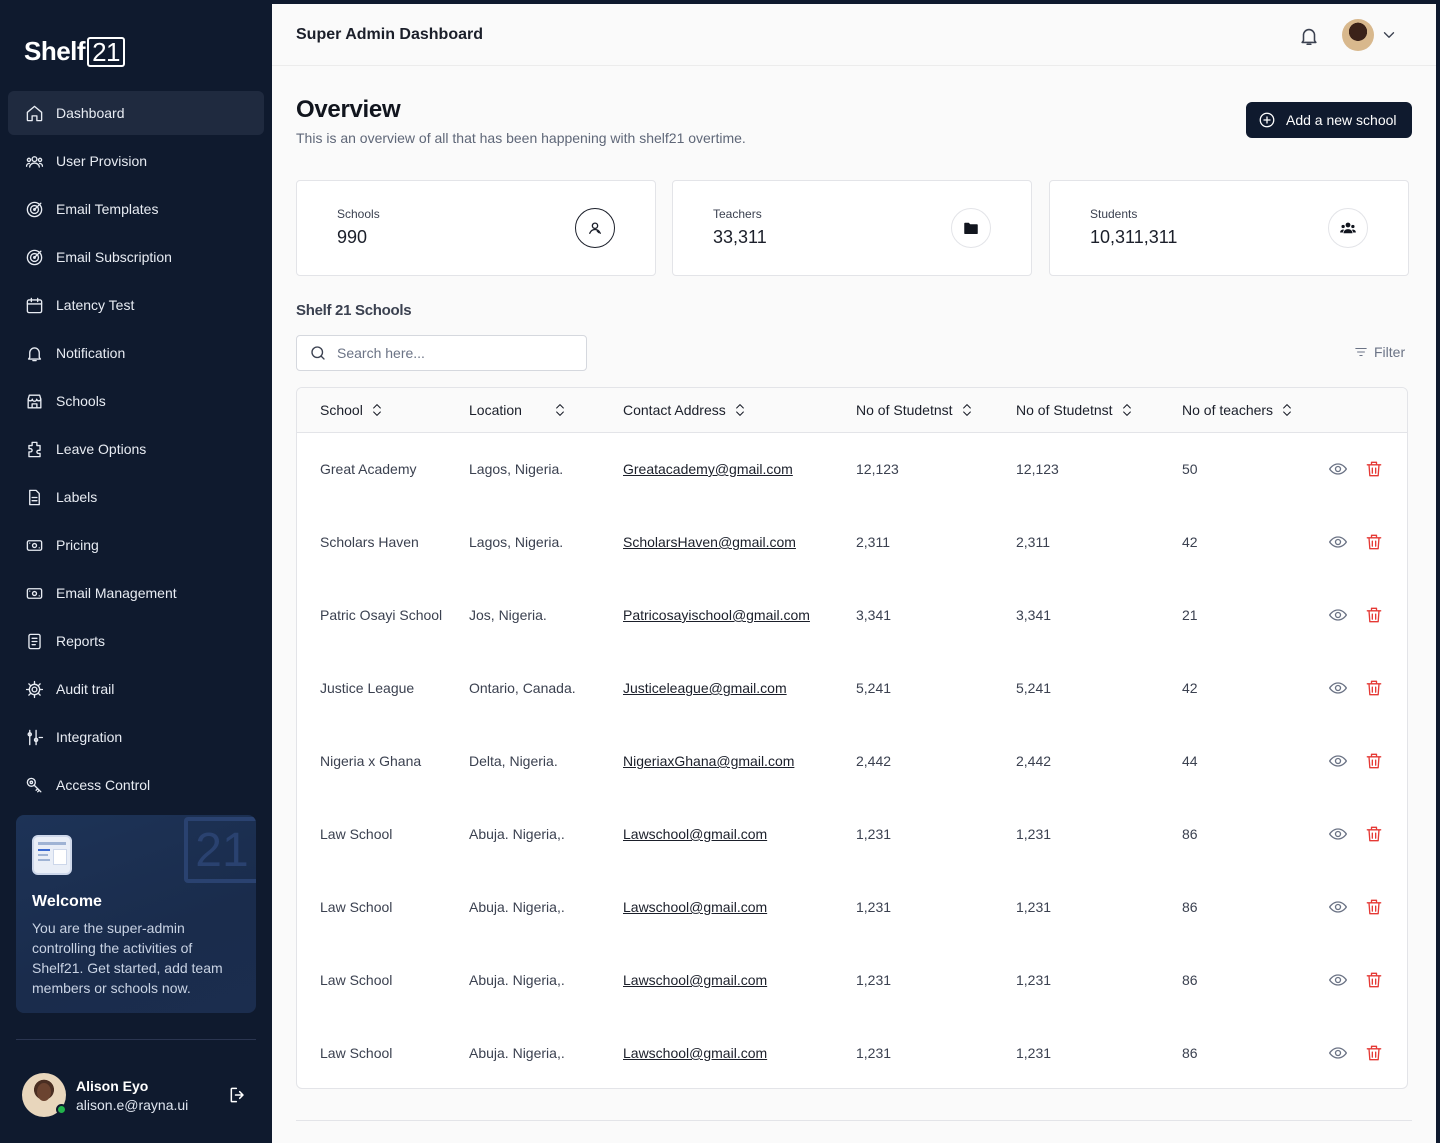 The width and height of the screenshot is (1440, 1143). I want to click on email-link: Justiceleague@gmail.com, so click(705, 688).